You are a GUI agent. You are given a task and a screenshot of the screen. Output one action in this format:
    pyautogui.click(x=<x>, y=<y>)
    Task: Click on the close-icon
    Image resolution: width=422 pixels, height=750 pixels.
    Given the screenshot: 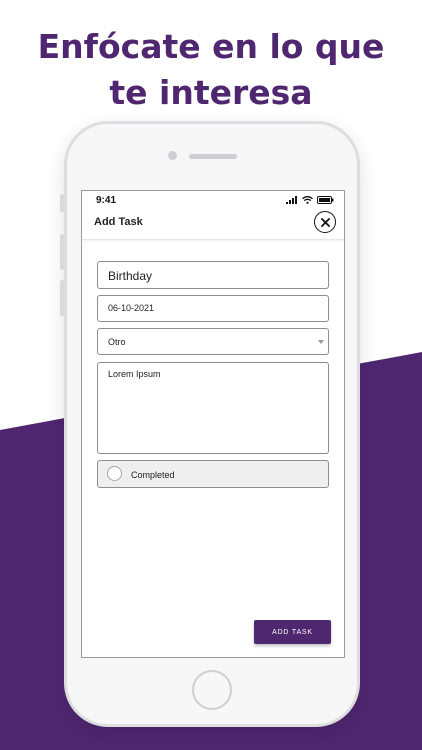 What is the action you would take?
    pyautogui.click(x=325, y=222)
    